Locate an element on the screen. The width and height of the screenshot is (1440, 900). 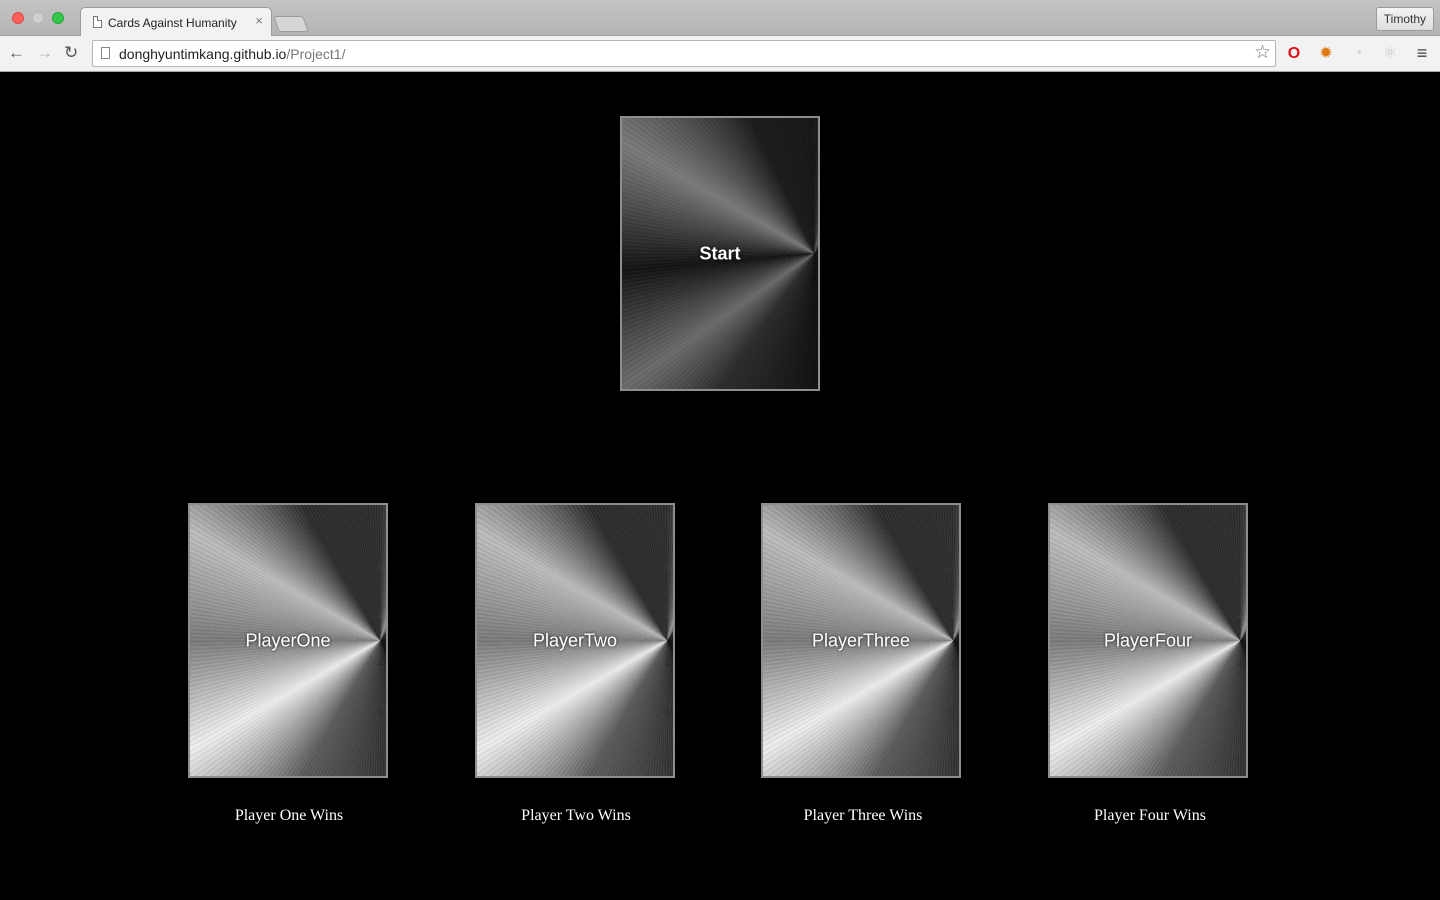
player-three-card: PlayerThree is located at coordinates (861, 640).